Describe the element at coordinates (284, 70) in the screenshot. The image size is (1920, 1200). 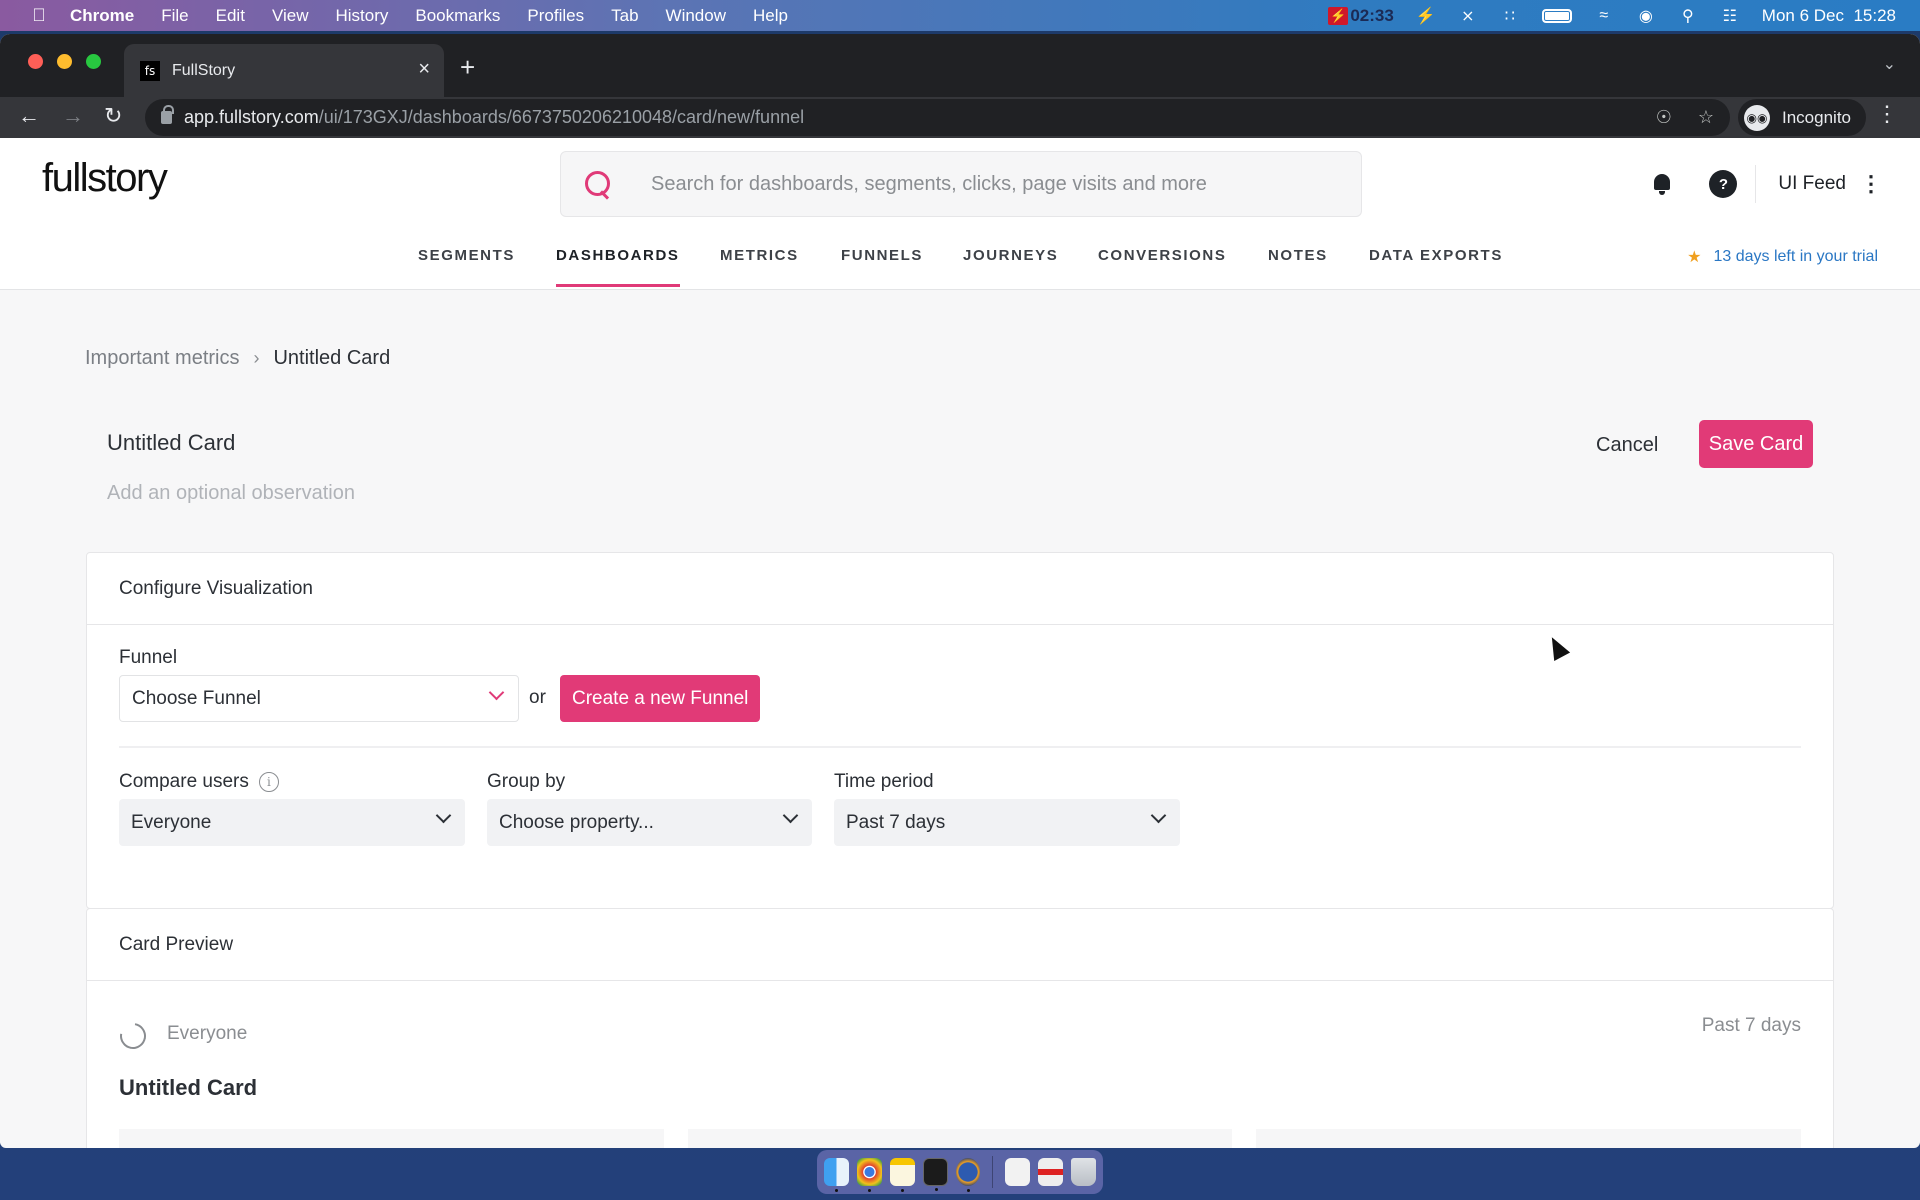
I see `browser-tab: fs FullStory ×` at that location.